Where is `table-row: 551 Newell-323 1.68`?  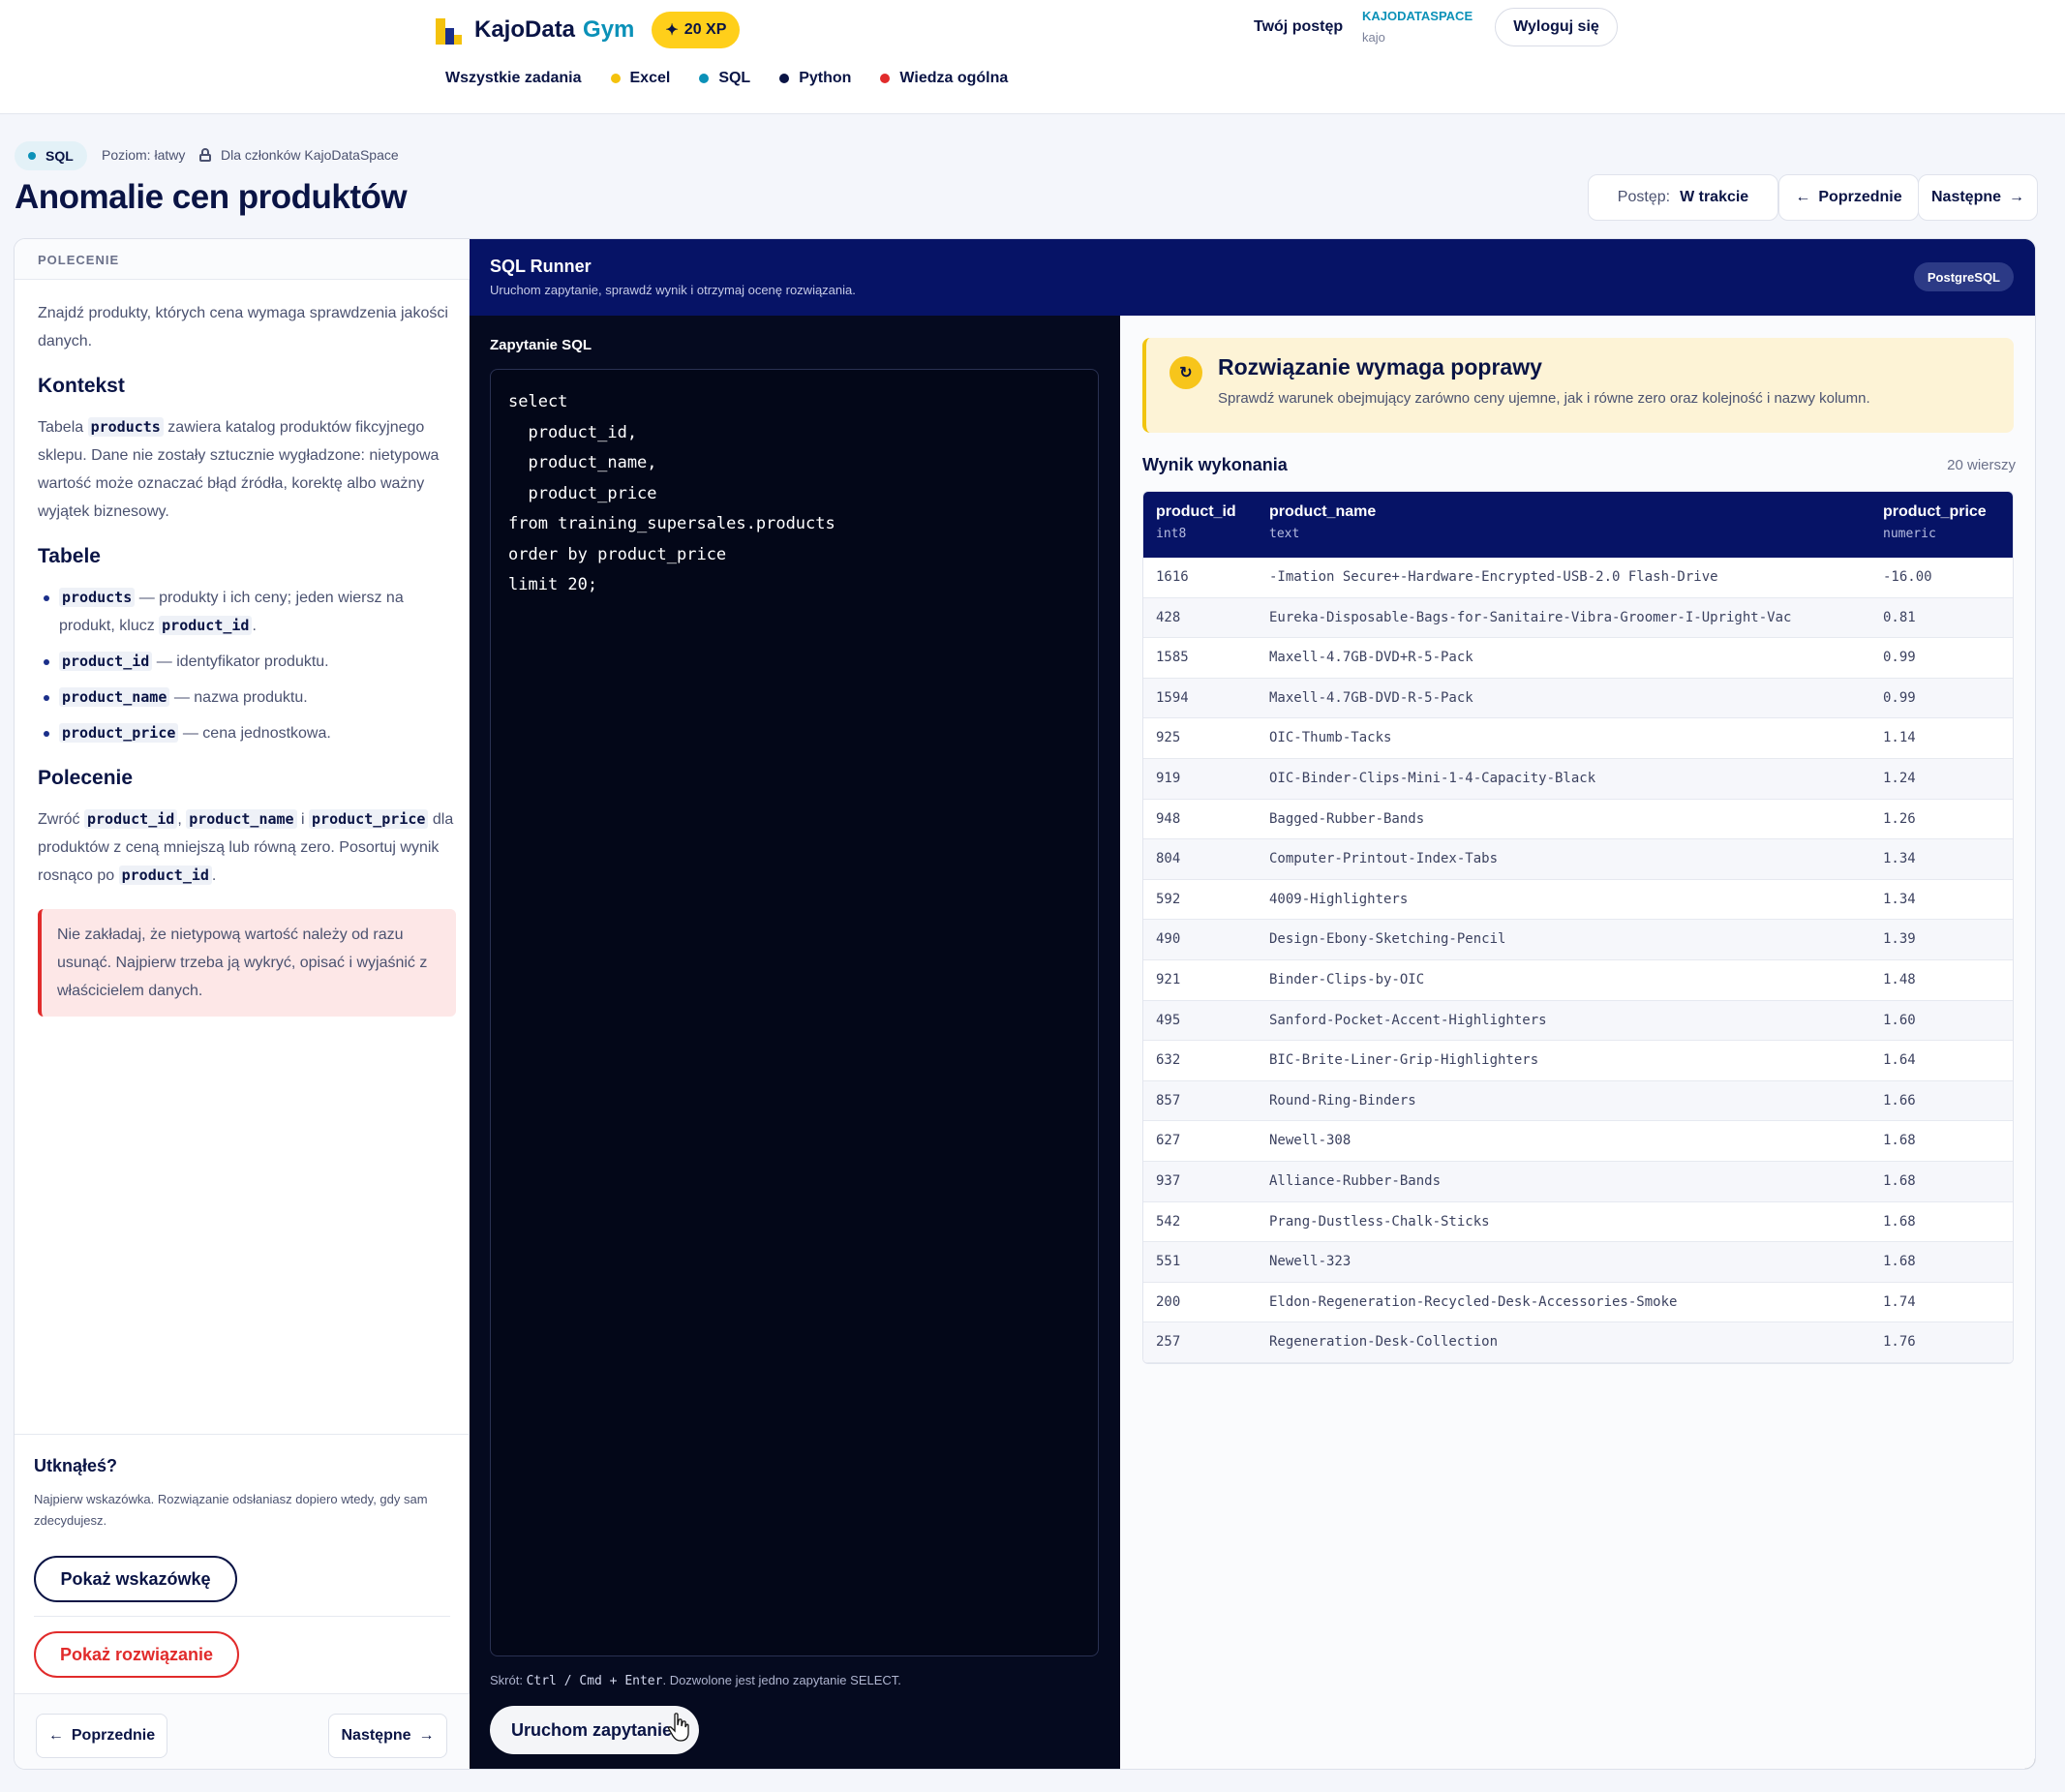
table-row: 551 Newell-323 1.68 is located at coordinates (1578, 1262).